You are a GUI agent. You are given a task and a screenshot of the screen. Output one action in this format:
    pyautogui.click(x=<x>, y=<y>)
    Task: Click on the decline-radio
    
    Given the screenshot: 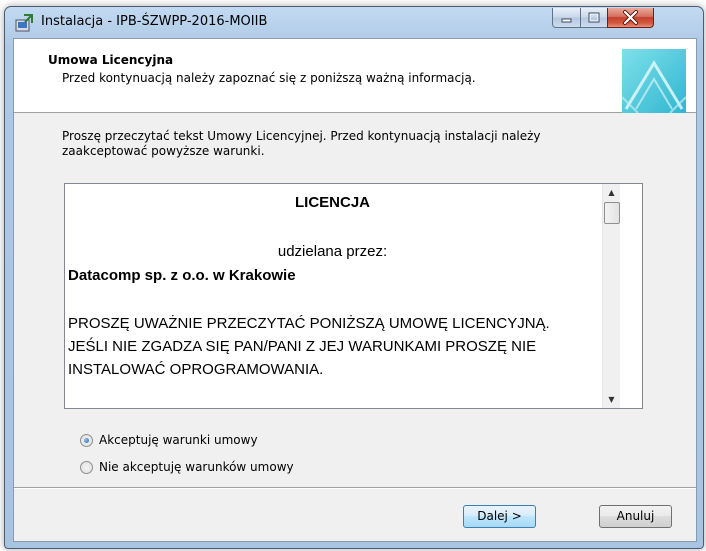 What is the action you would take?
    pyautogui.click(x=86, y=467)
    